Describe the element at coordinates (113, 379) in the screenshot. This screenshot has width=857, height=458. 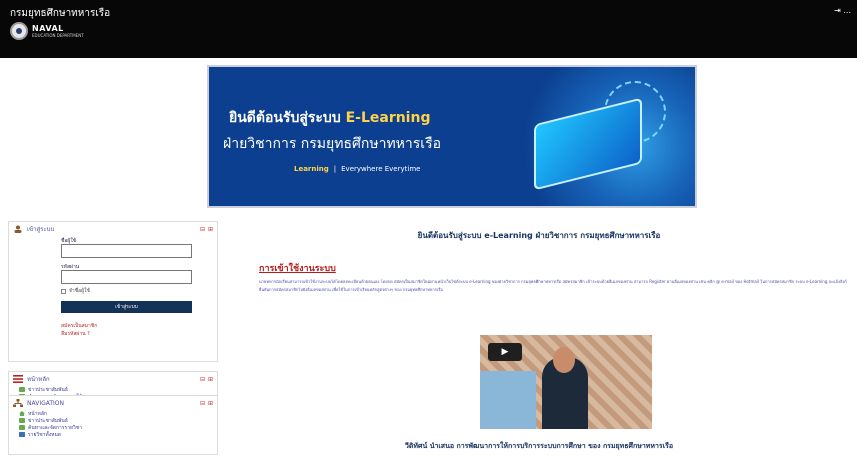
I see `main-menu-header: หน้าหลัก ⊟ ⊞` at that location.